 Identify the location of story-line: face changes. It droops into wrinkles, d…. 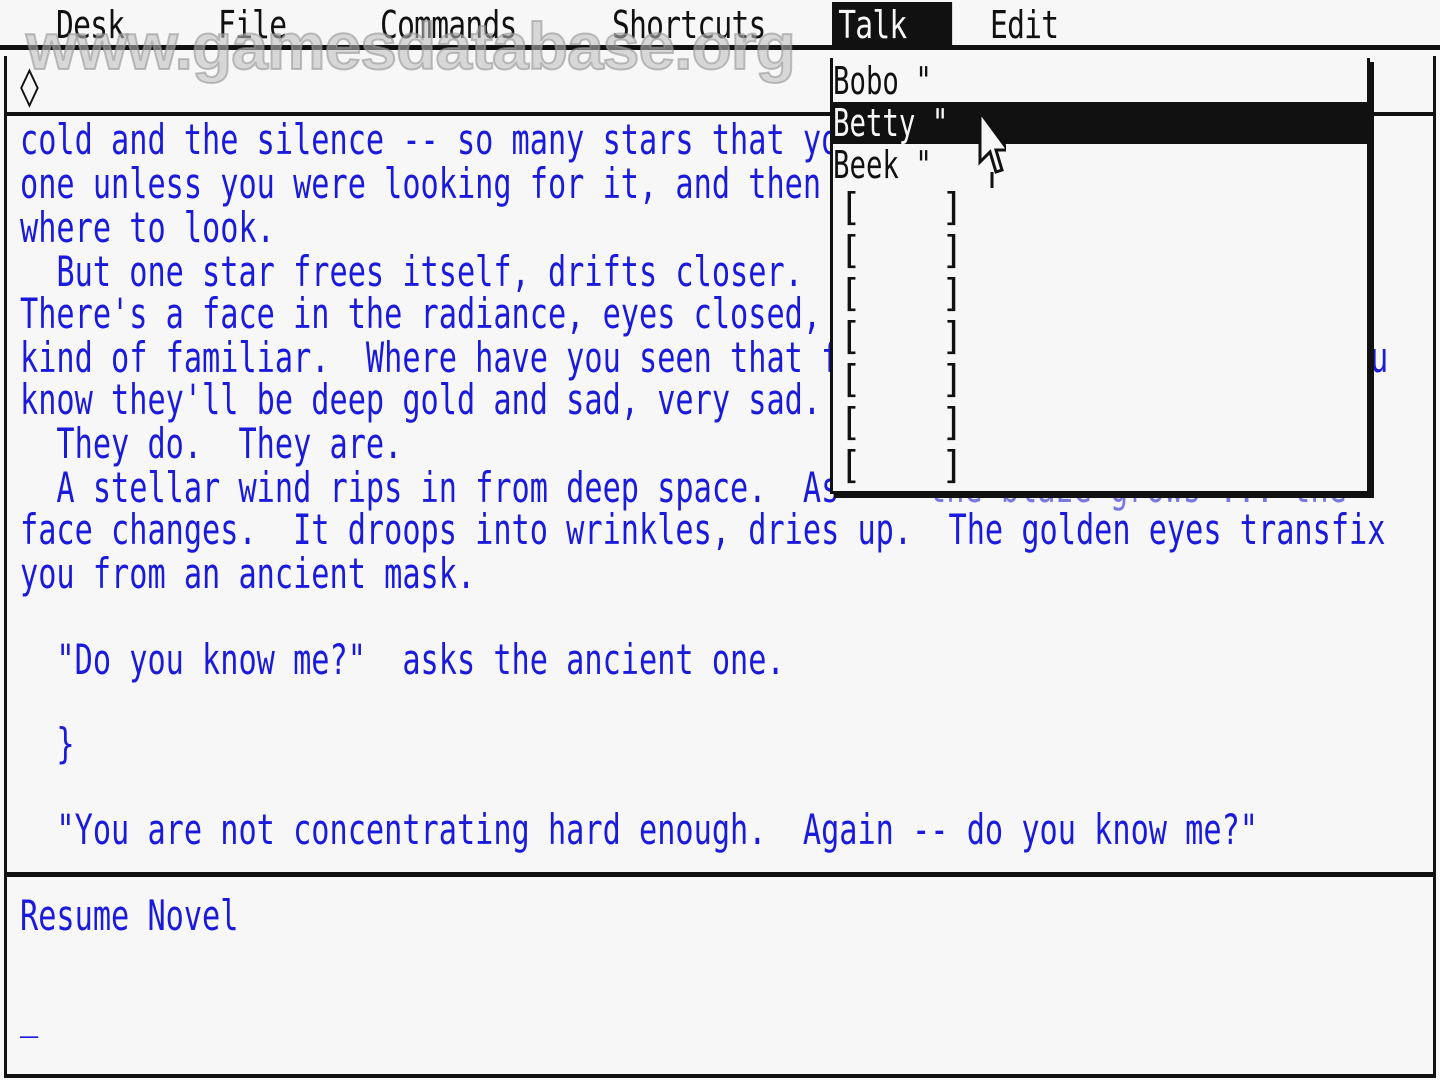
(703, 529).